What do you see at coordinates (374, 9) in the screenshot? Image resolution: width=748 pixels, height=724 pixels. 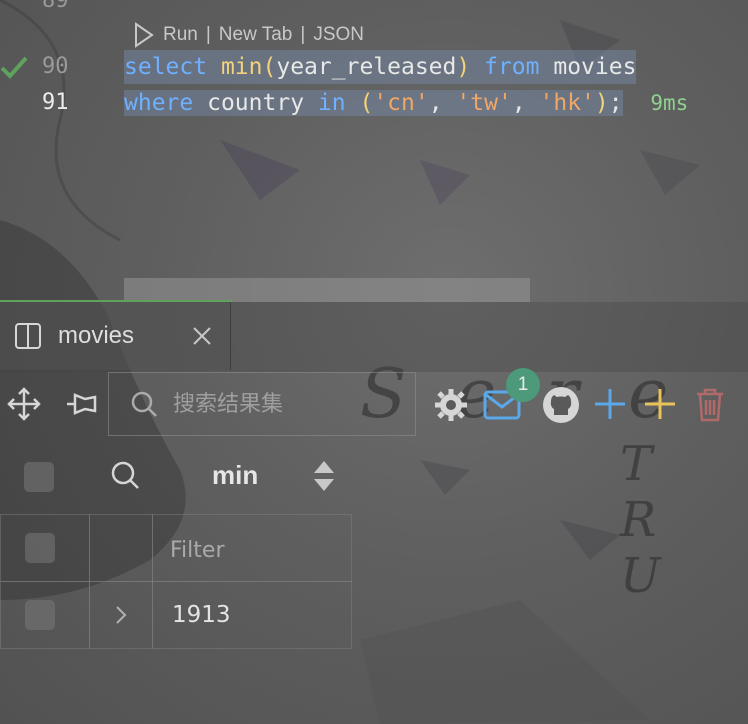 I see `editor-line-89: 89` at bounding box center [374, 9].